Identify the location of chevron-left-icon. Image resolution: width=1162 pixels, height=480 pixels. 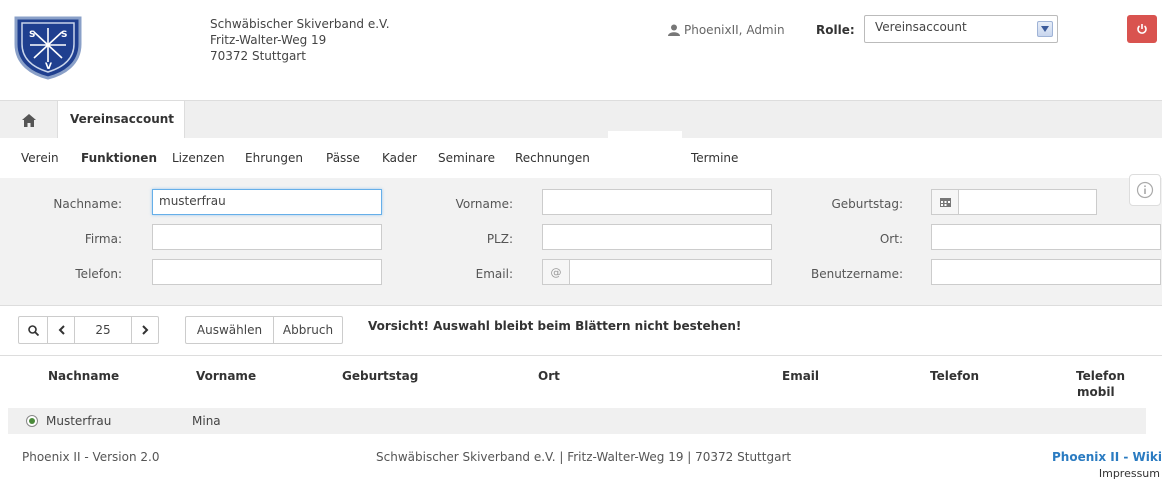
(61, 330).